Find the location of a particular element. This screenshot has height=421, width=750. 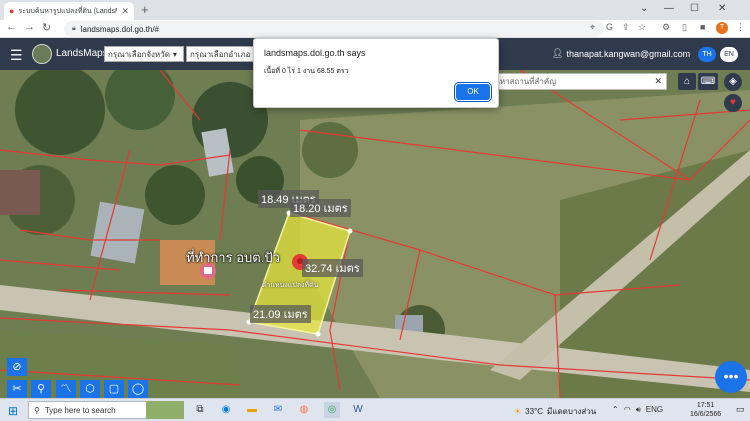

search-placeholder: ค้นหาสถานที่สำคัญ is located at coordinates (523, 81).